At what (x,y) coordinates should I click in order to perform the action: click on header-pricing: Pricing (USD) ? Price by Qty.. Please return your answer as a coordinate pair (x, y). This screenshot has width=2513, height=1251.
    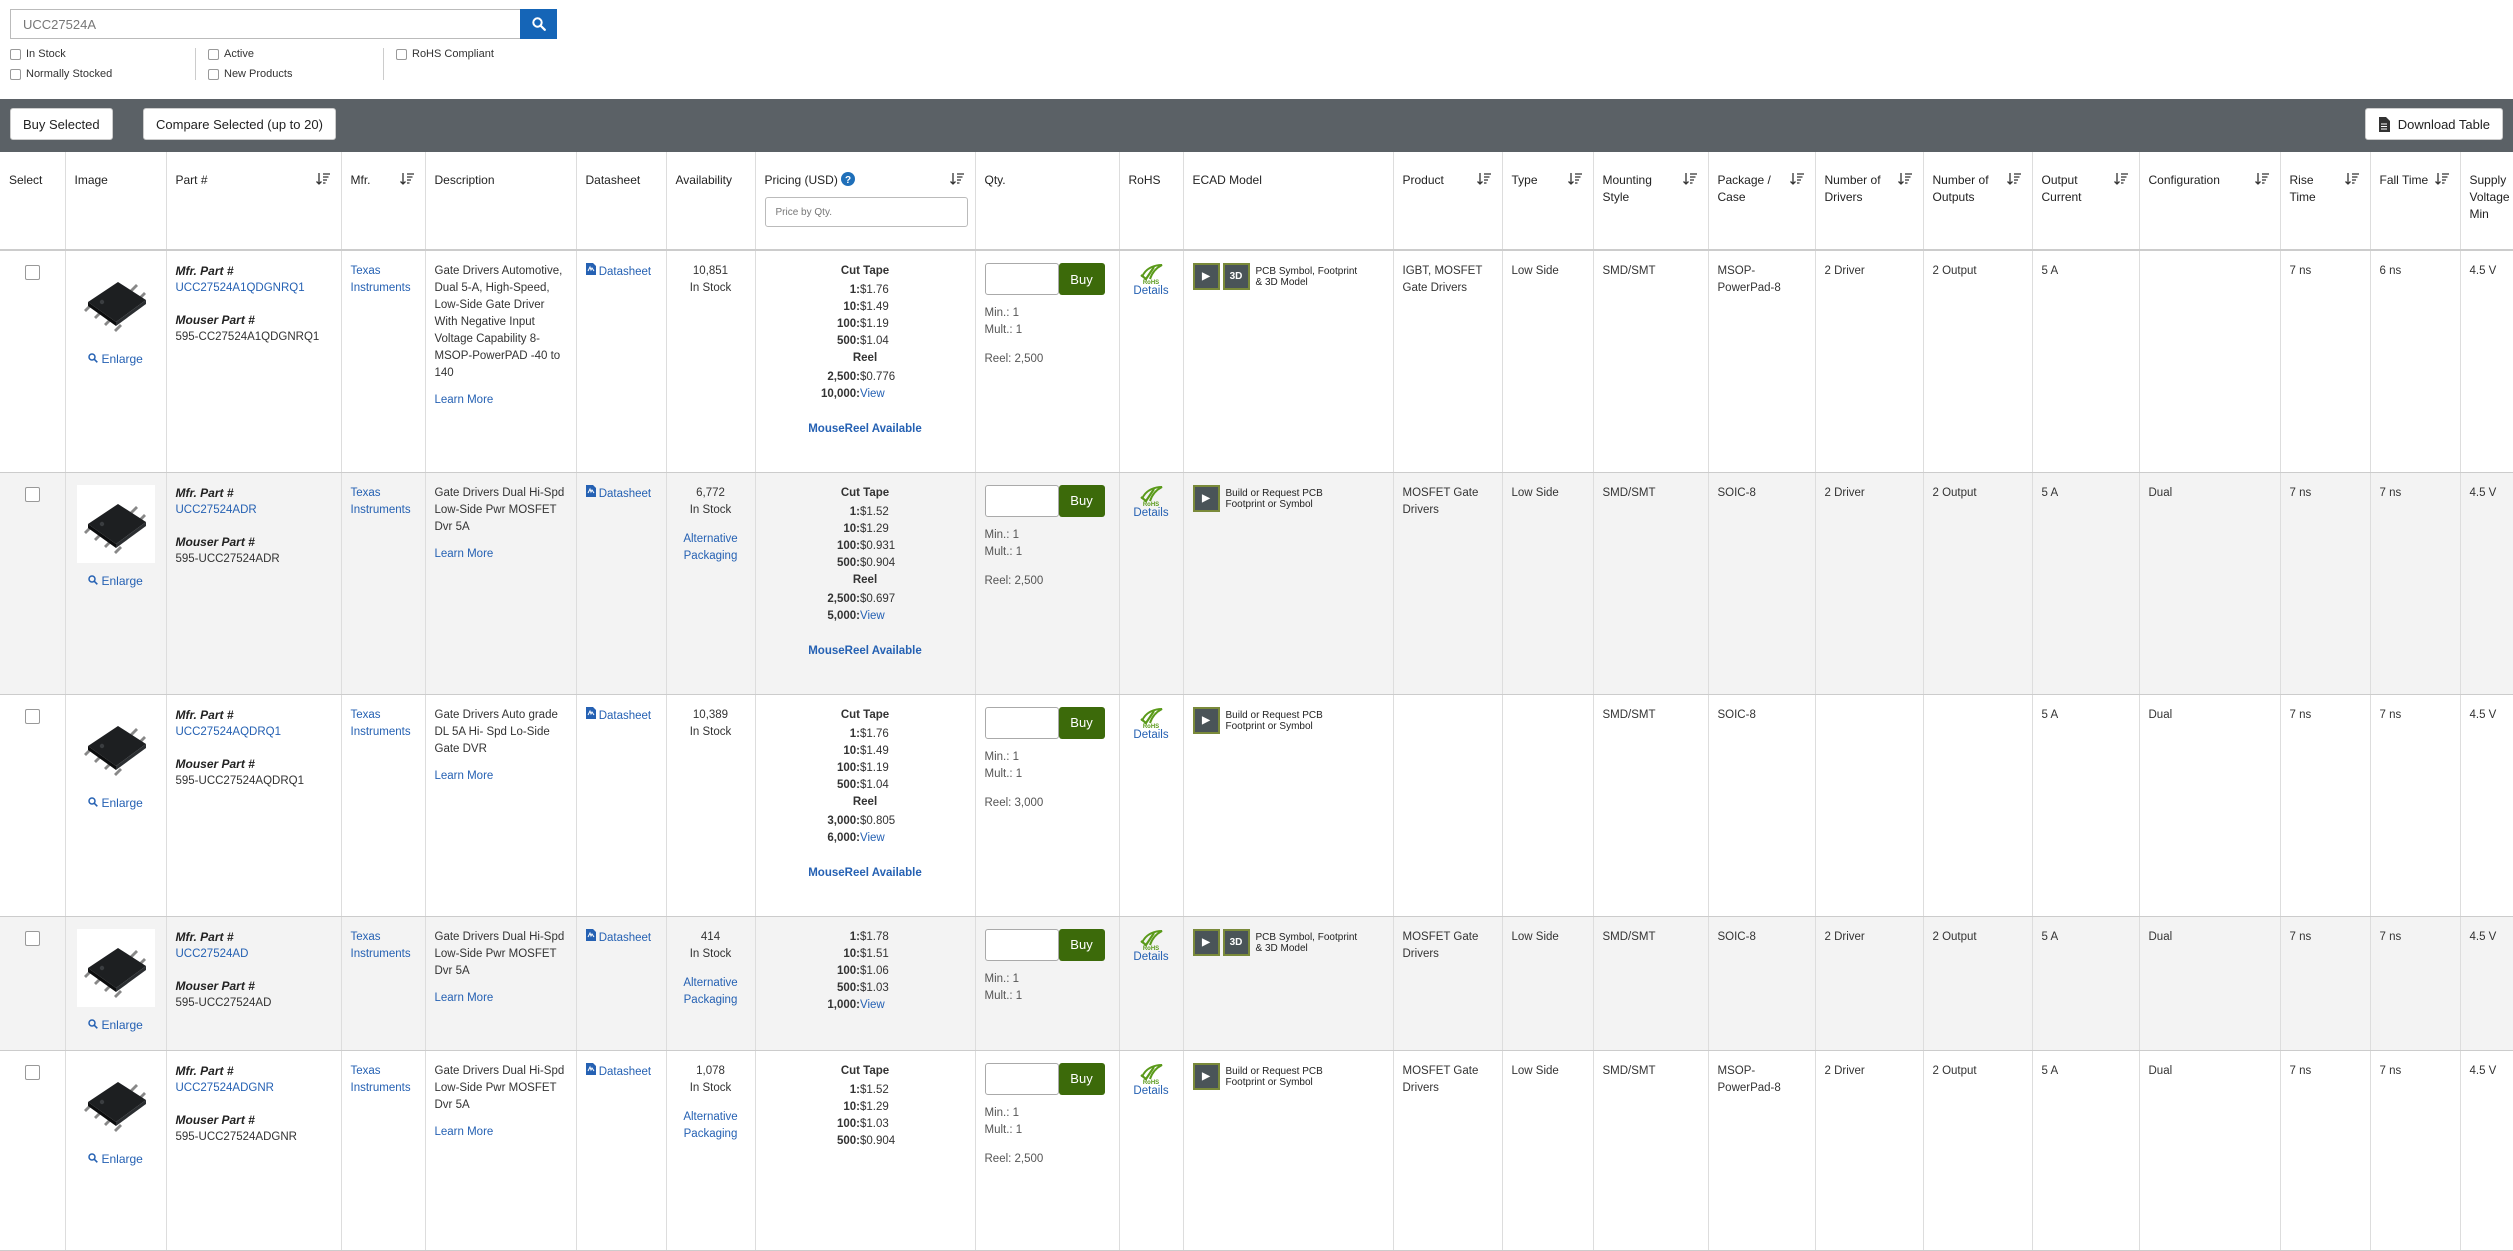
    Looking at the image, I should click on (865, 201).